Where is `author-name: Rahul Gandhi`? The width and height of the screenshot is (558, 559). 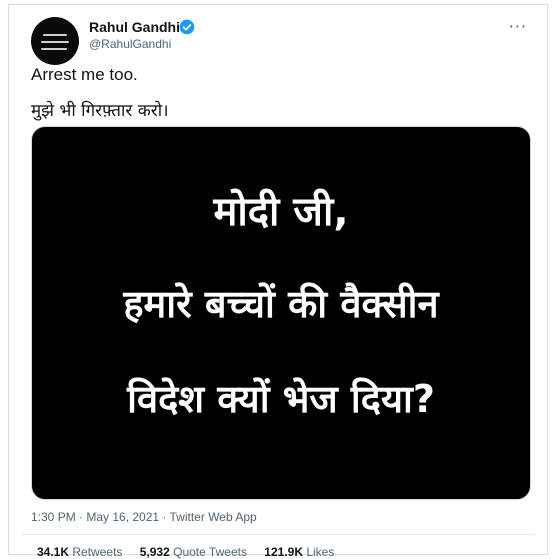
author-name: Rahul Gandhi is located at coordinates (134, 27).